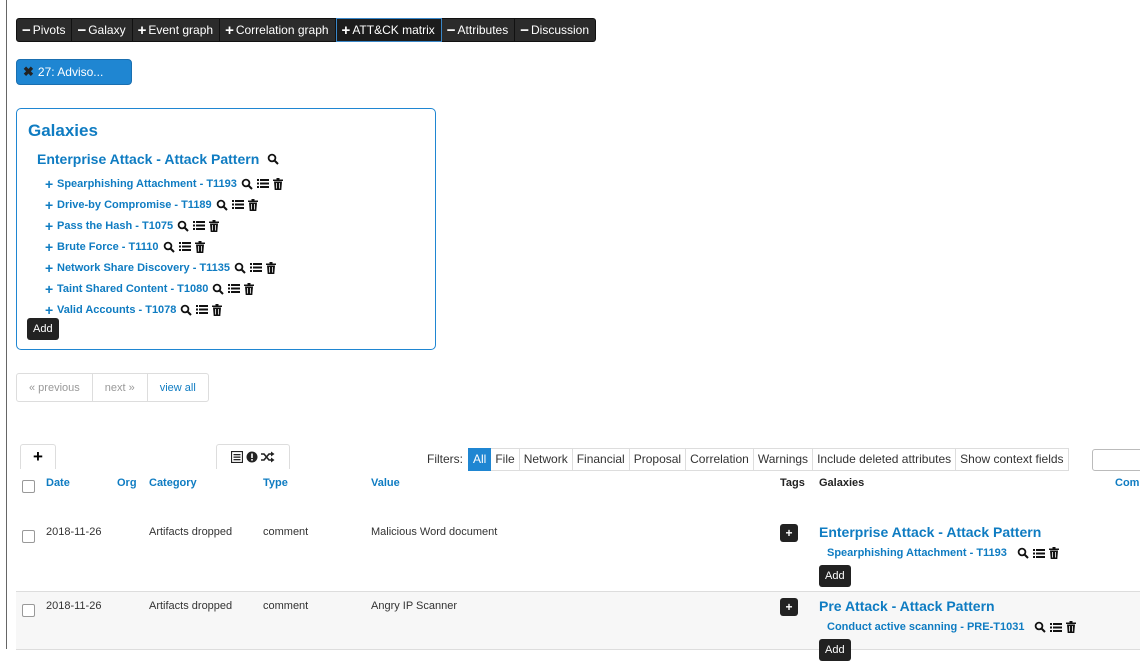 The image size is (1140, 661). Describe the element at coordinates (54, 387) in the screenshot. I see `previous-page-link: « previous` at that location.